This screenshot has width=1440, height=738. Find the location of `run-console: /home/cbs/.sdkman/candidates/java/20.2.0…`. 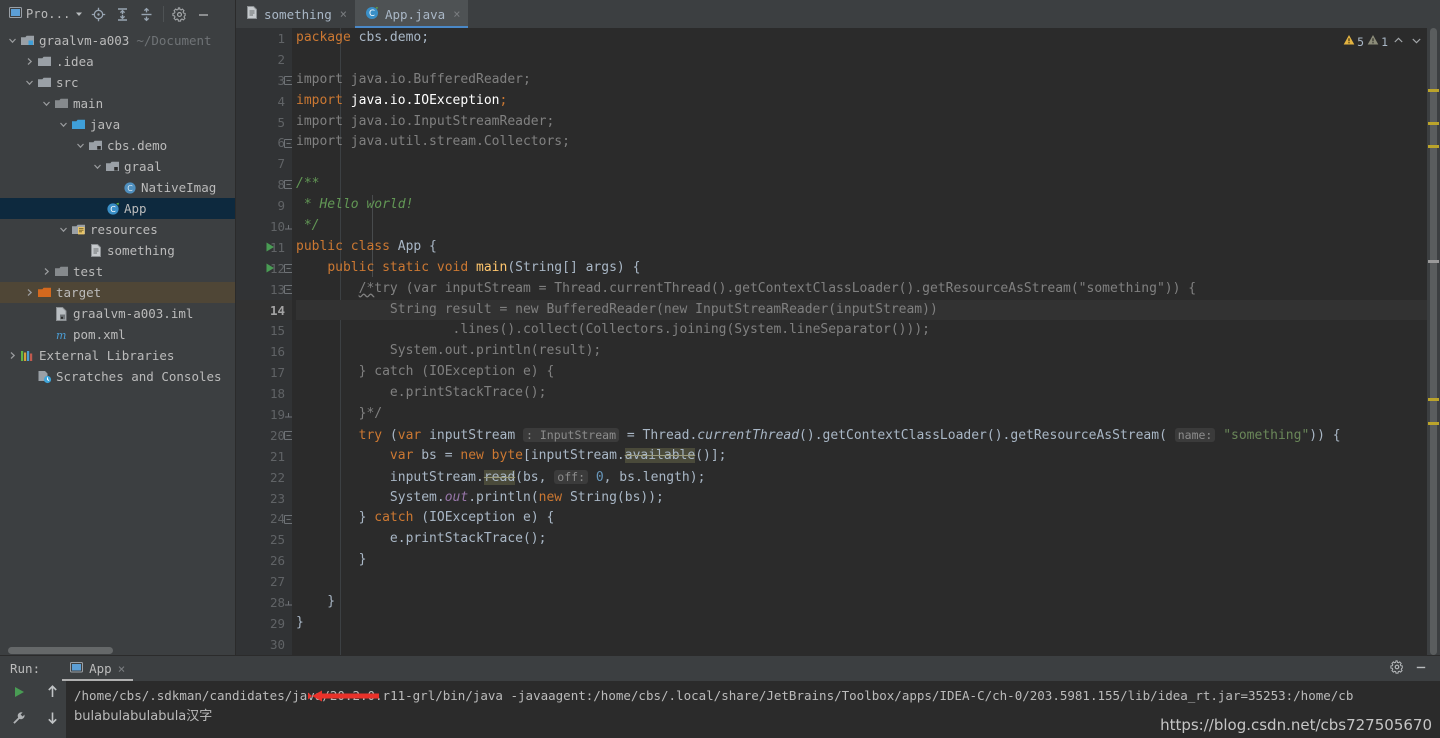

run-console: /home/cbs/.sdkman/candidates/java/20.2.0… is located at coordinates (753, 709).